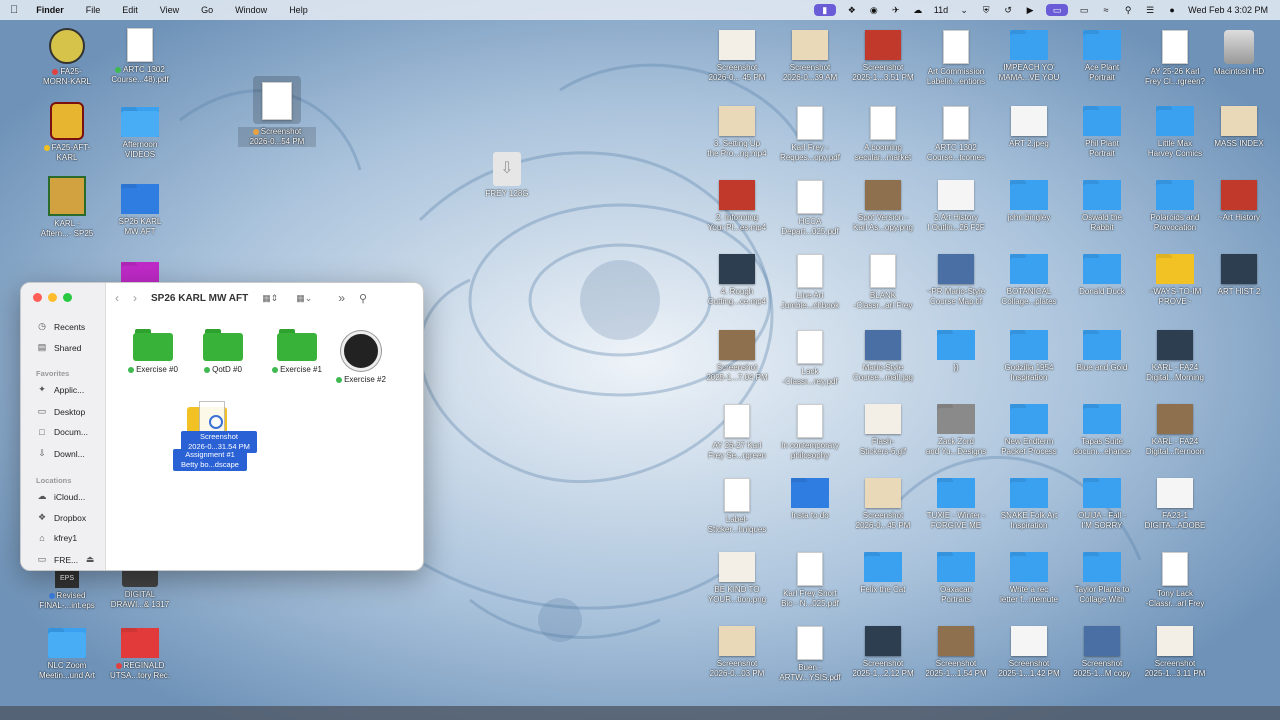 The image size is (1280, 720). I want to click on desktop-icon-right-1-0: 3. Setting Up the Pro...ng.mp4, so click(737, 132).